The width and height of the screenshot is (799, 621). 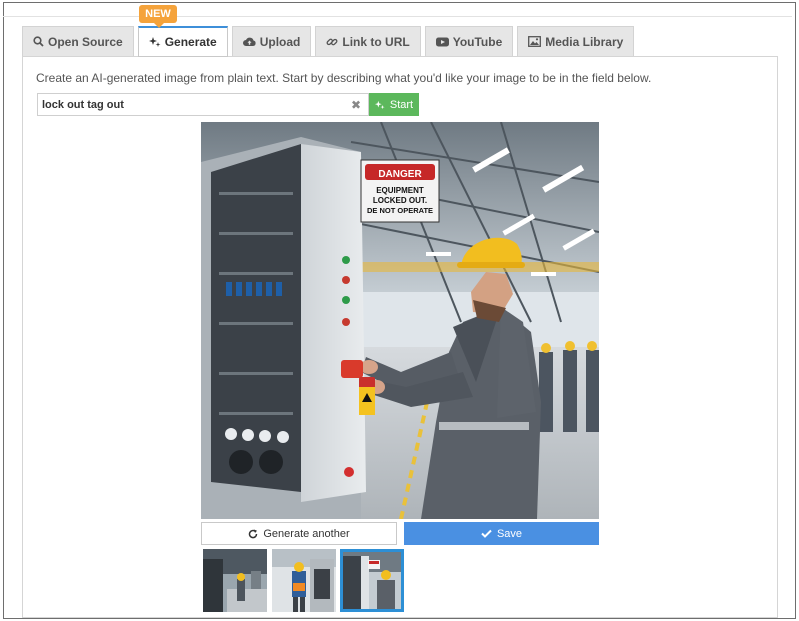 What do you see at coordinates (400, 190) in the screenshot?
I see `sign-text: EQUIPMENT` at bounding box center [400, 190].